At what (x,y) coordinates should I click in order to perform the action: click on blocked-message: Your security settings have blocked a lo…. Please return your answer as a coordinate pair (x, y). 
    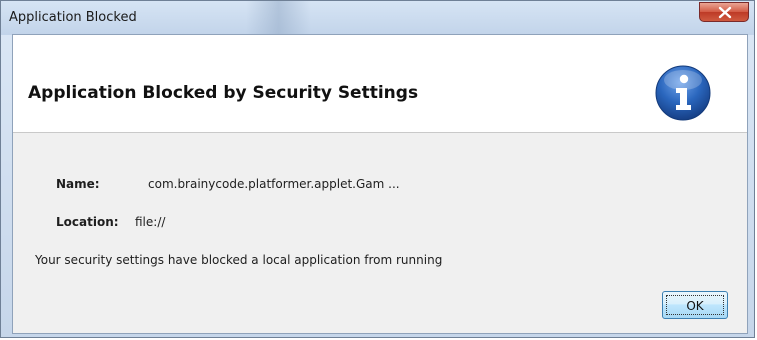
    Looking at the image, I should click on (239, 260).